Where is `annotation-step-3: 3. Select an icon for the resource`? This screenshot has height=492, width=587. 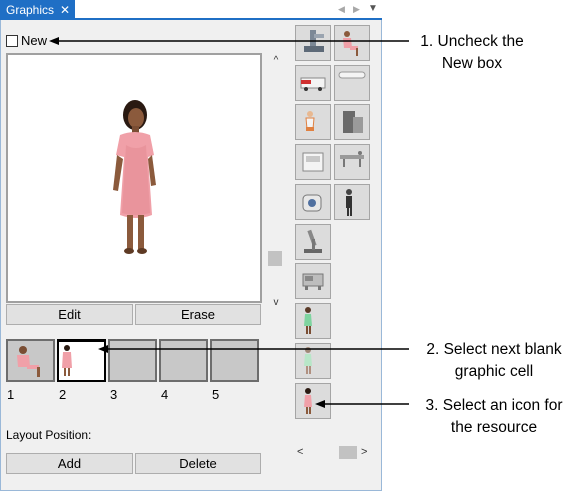 annotation-step-3: 3. Select an icon for the resource is located at coordinates (494, 416).